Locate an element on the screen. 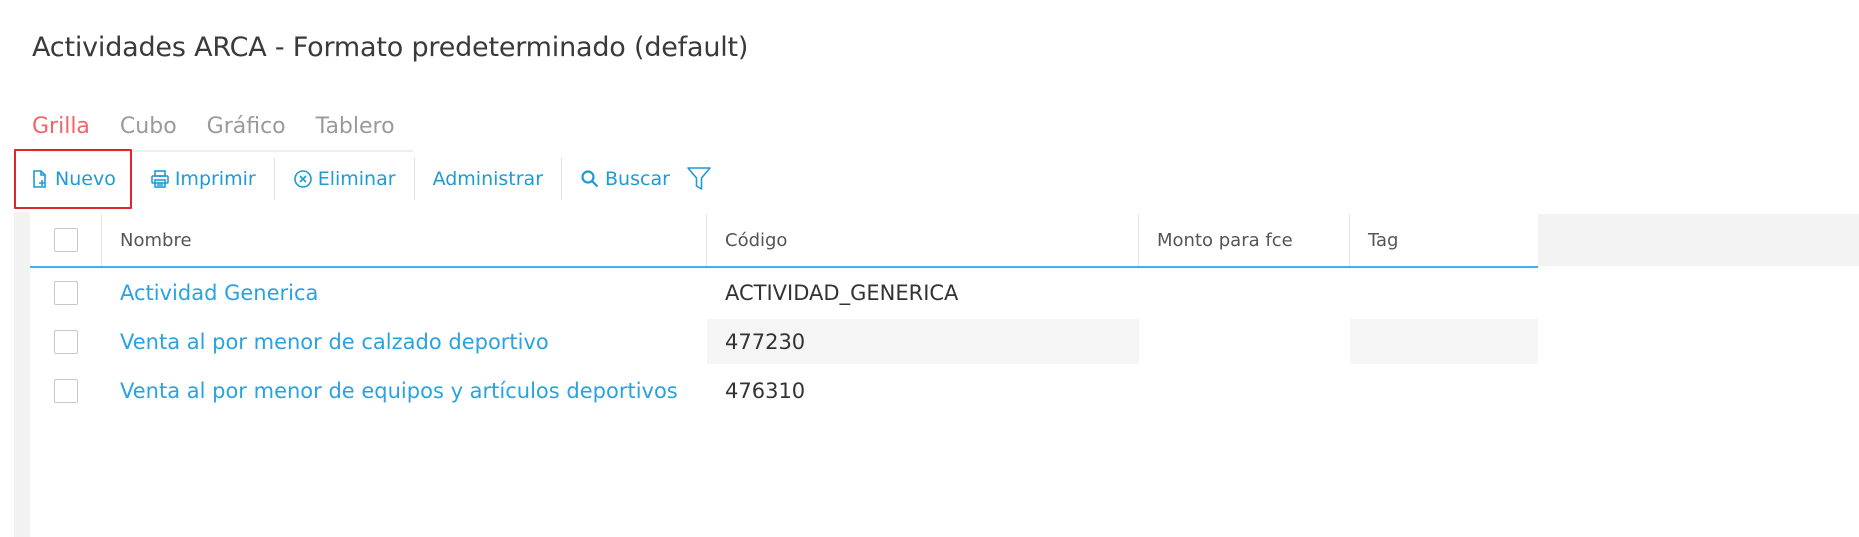 The image size is (1859, 537). column-header-codigo: Código is located at coordinates (923, 240).